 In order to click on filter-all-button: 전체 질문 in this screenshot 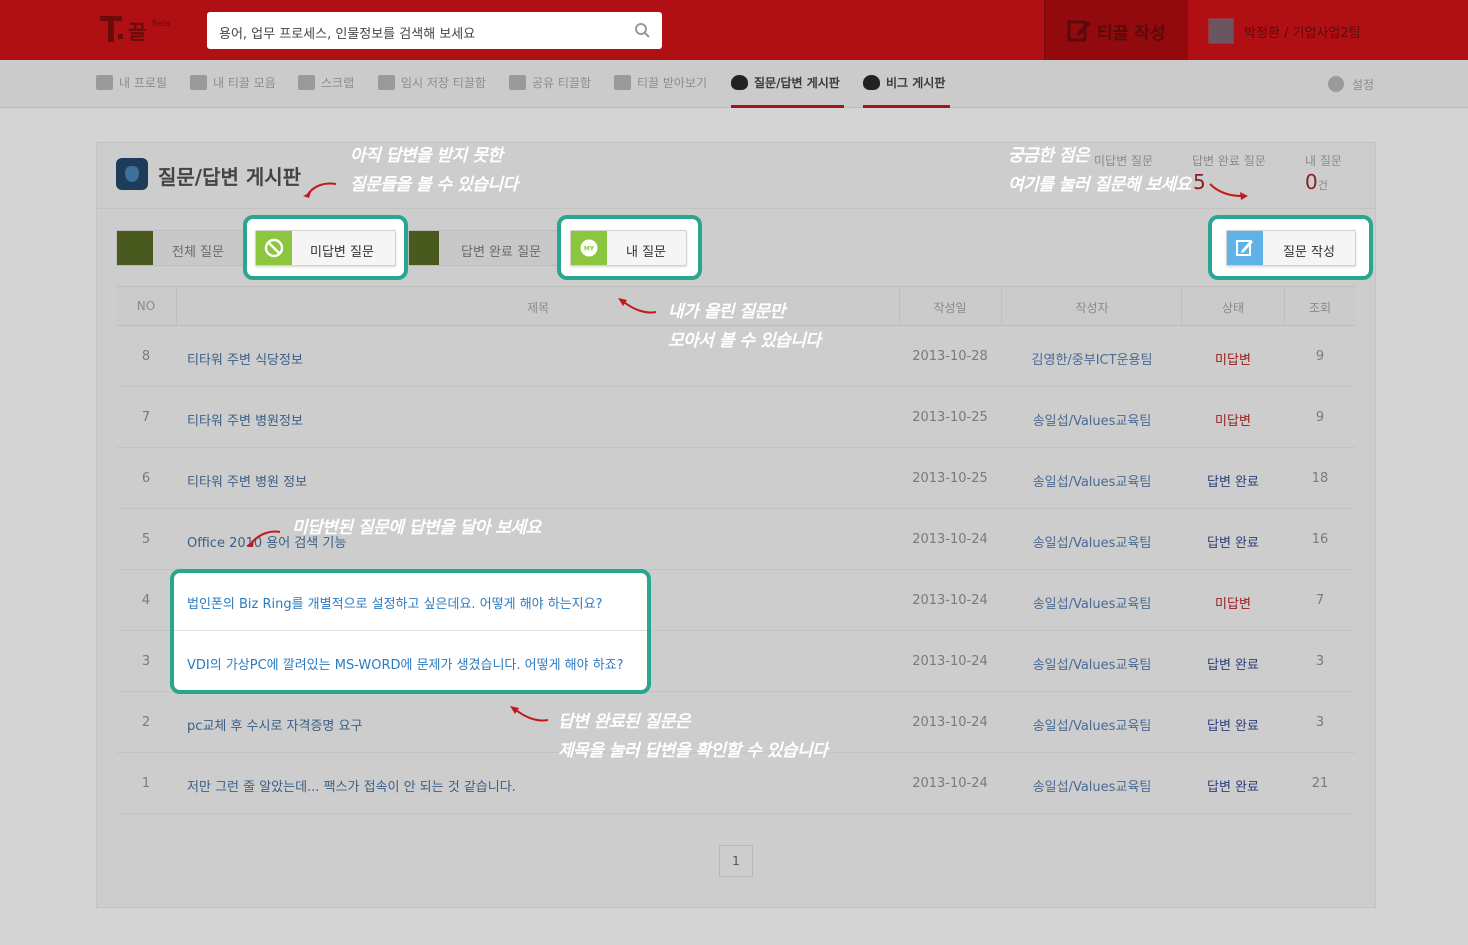, I will do `click(181, 248)`.